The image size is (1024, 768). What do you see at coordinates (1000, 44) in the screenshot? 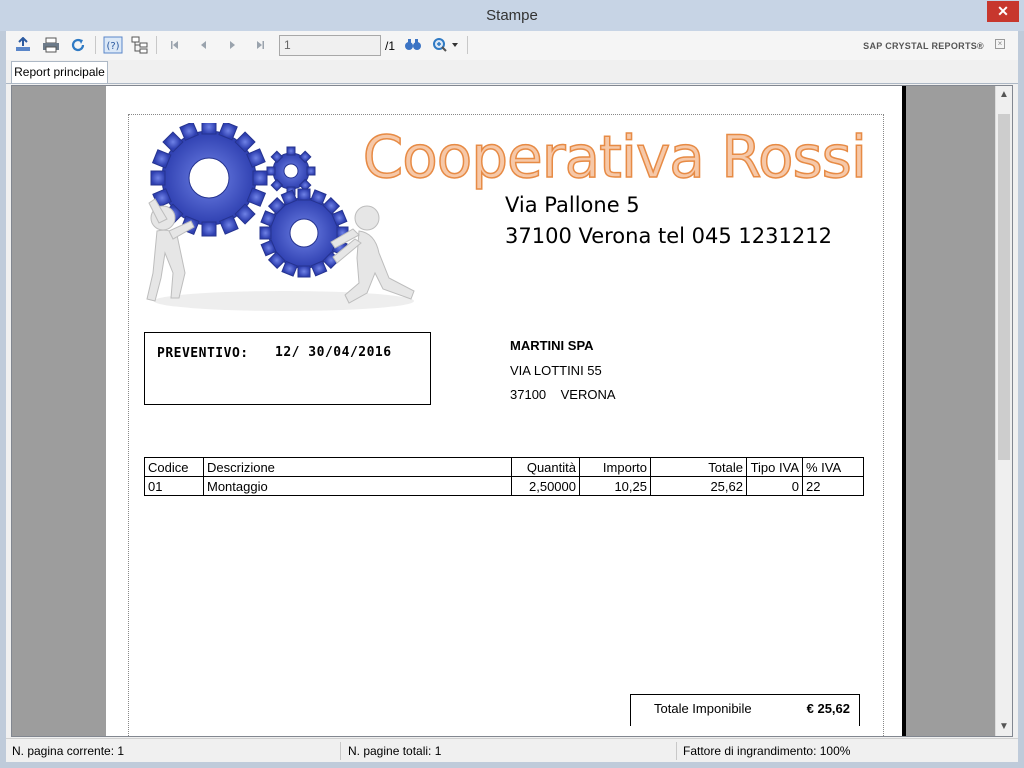
I see `close-report-icon: ×` at bounding box center [1000, 44].